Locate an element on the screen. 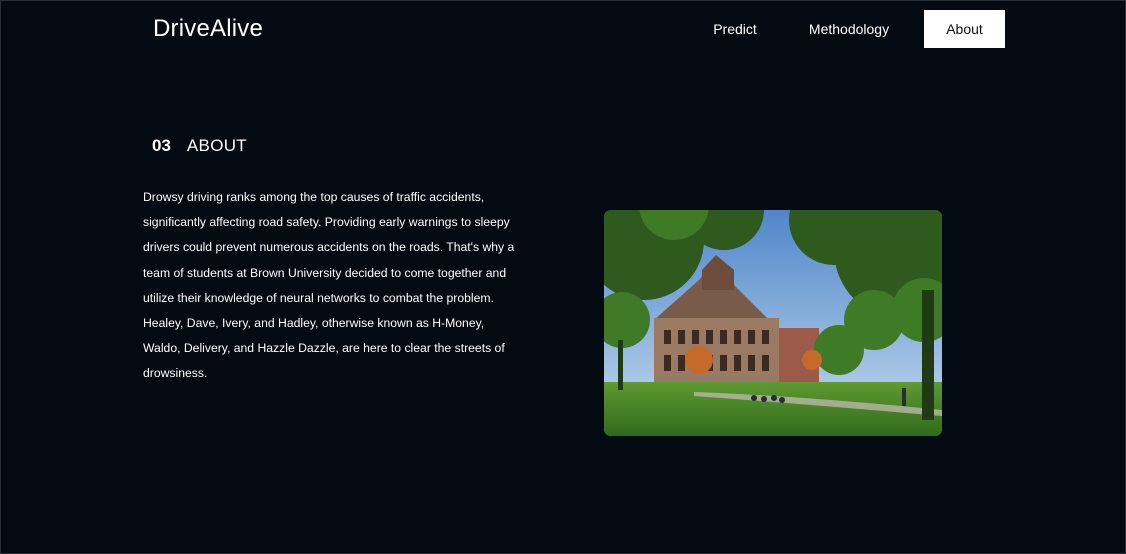  top-navbar: DriveAlive Predict Methodology About is located at coordinates (563, 30).